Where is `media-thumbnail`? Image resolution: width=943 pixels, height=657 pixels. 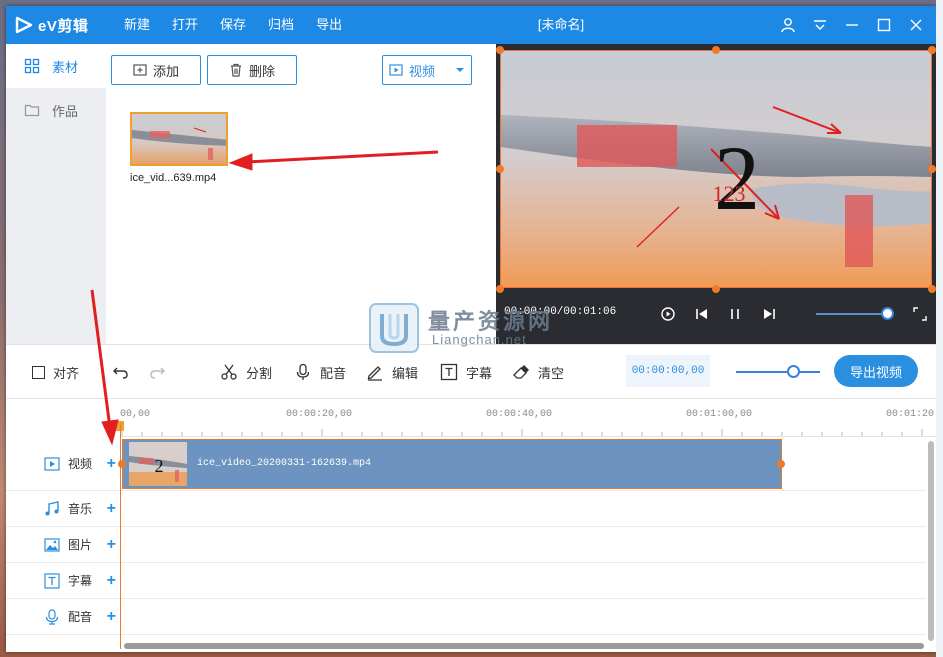
media-thumbnail is located at coordinates (179, 139).